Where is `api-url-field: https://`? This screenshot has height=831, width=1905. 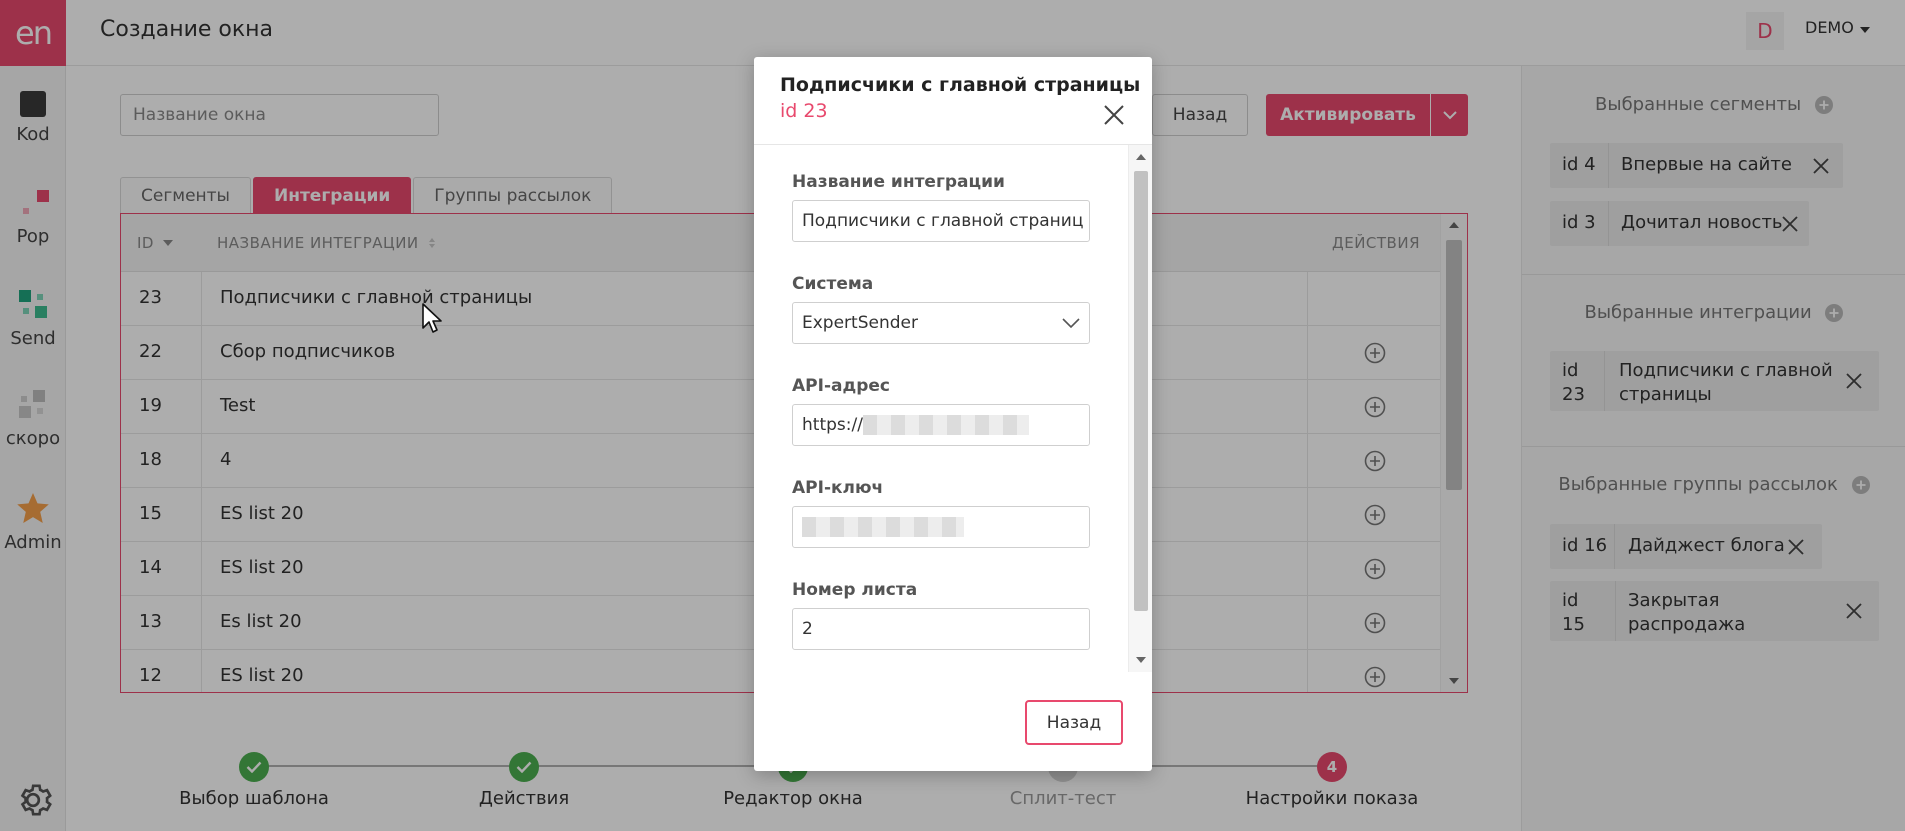 api-url-field: https:// is located at coordinates (941, 425).